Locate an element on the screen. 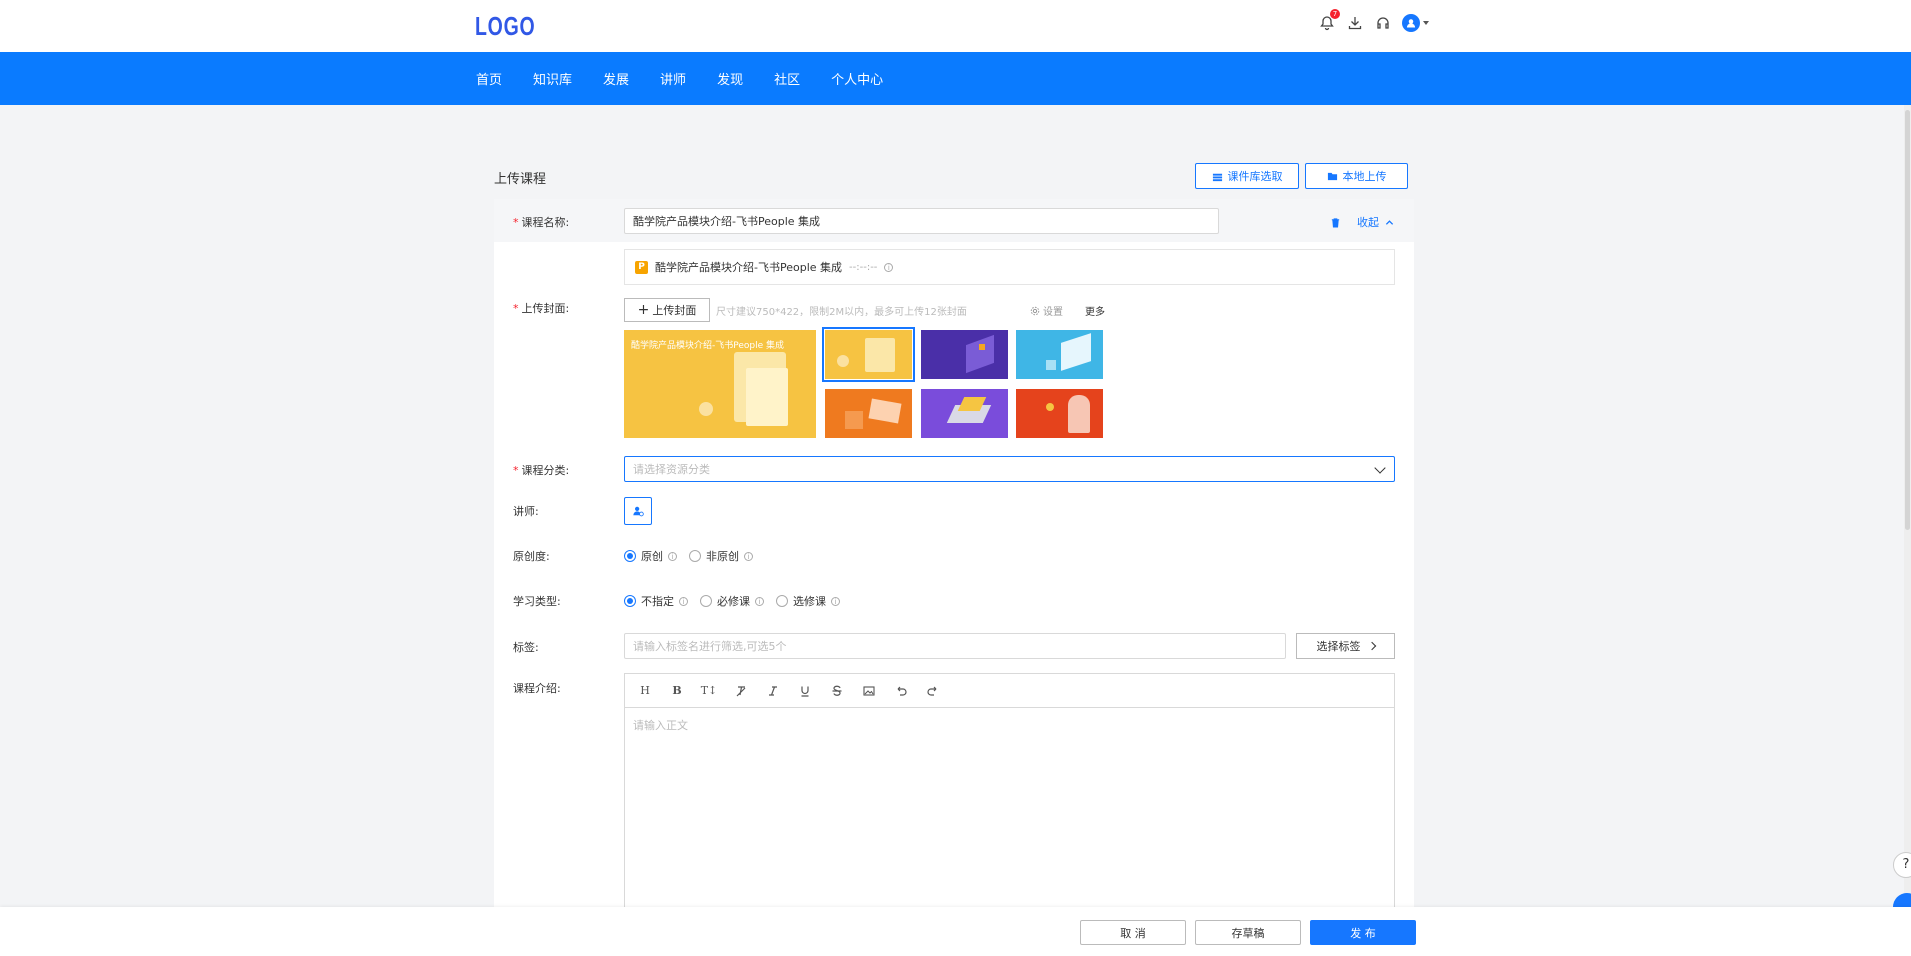 This screenshot has width=1911, height=956. editor-body: 请输入正文 is located at coordinates (1009, 725).